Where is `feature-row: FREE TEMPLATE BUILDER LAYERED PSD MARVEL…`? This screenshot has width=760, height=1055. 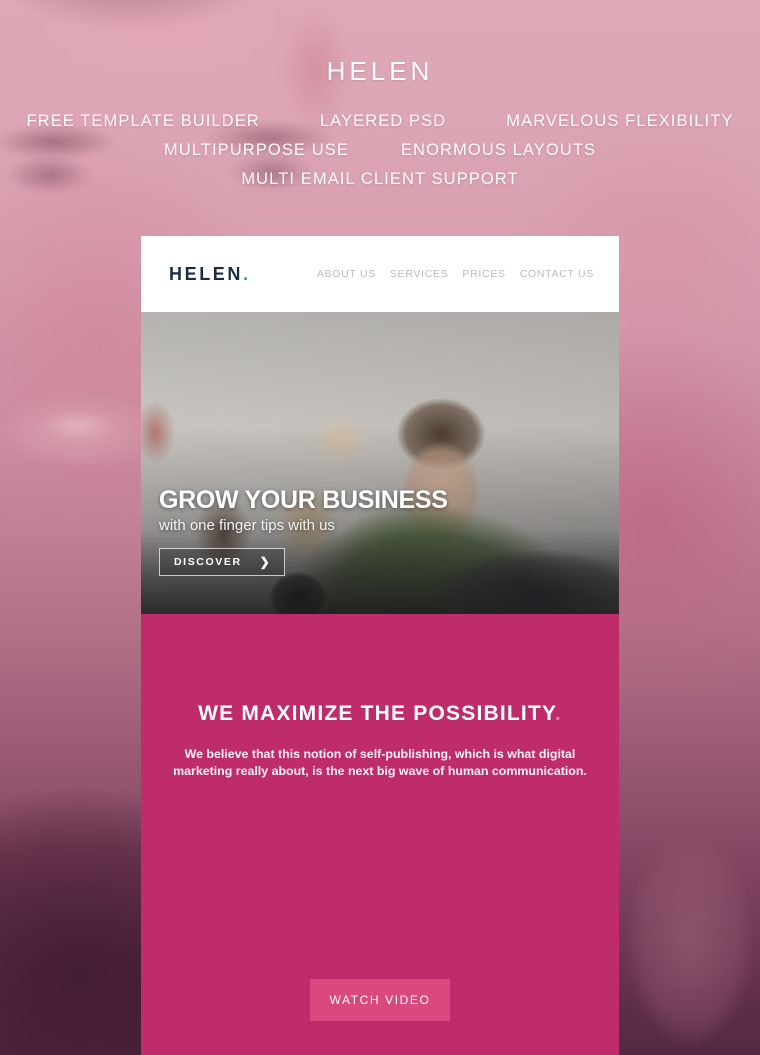
feature-row: FREE TEMPLATE BUILDER LAYERED PSD MARVEL… is located at coordinates (380, 121).